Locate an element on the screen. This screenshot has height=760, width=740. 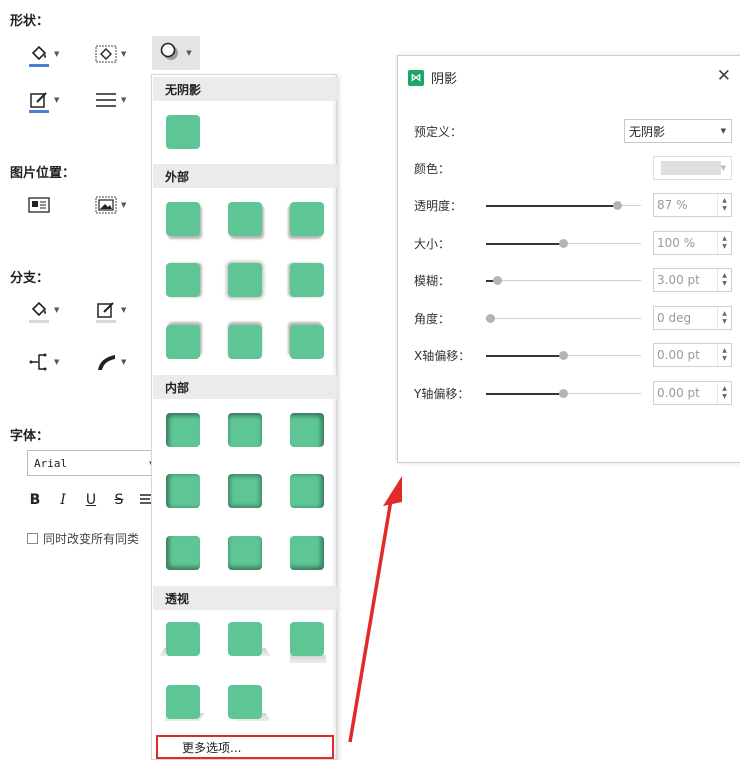
line-color-button: ▼ is located at coordinates (43, 100).